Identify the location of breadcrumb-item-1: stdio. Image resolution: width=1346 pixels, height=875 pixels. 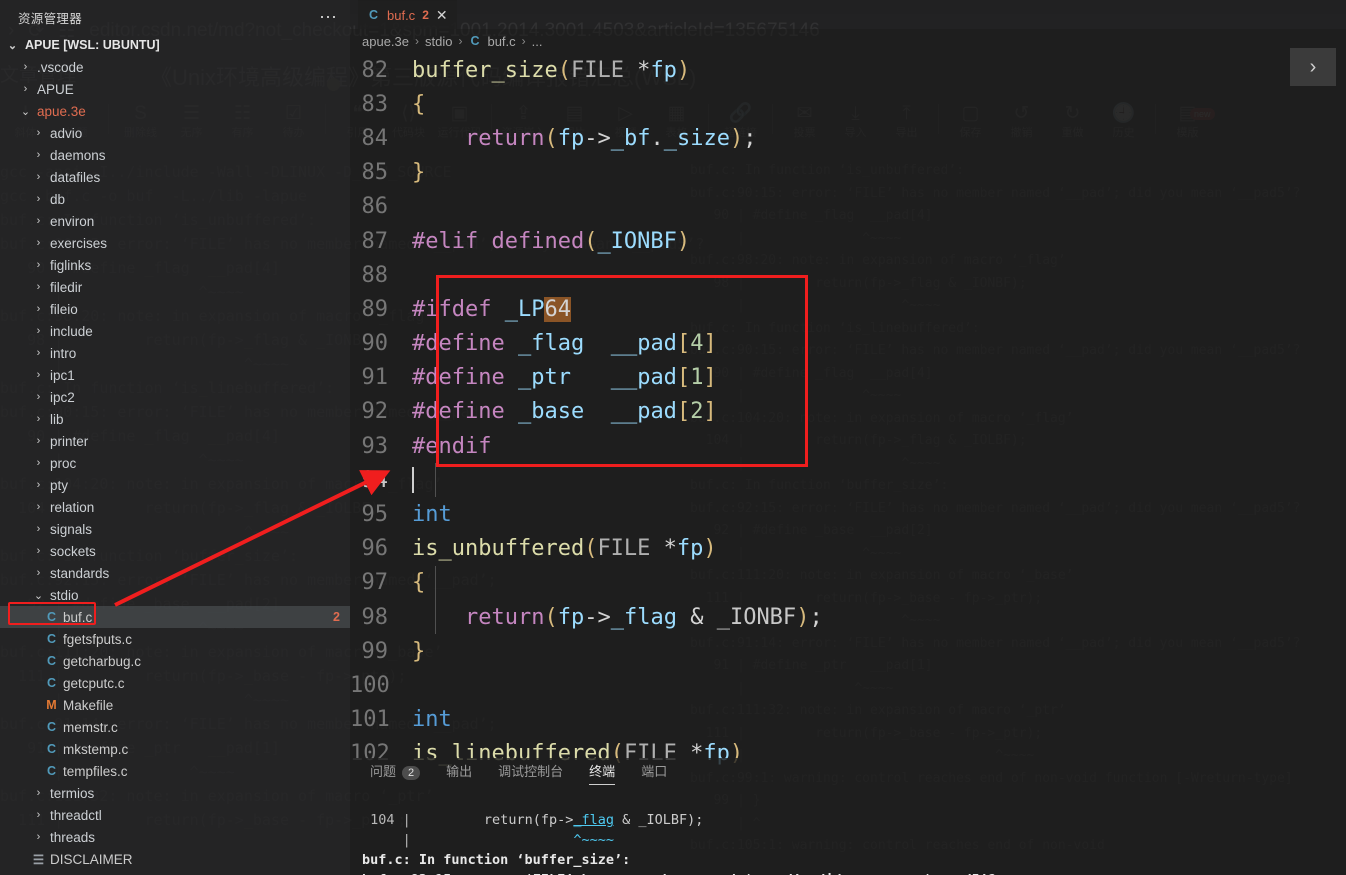
(438, 41).